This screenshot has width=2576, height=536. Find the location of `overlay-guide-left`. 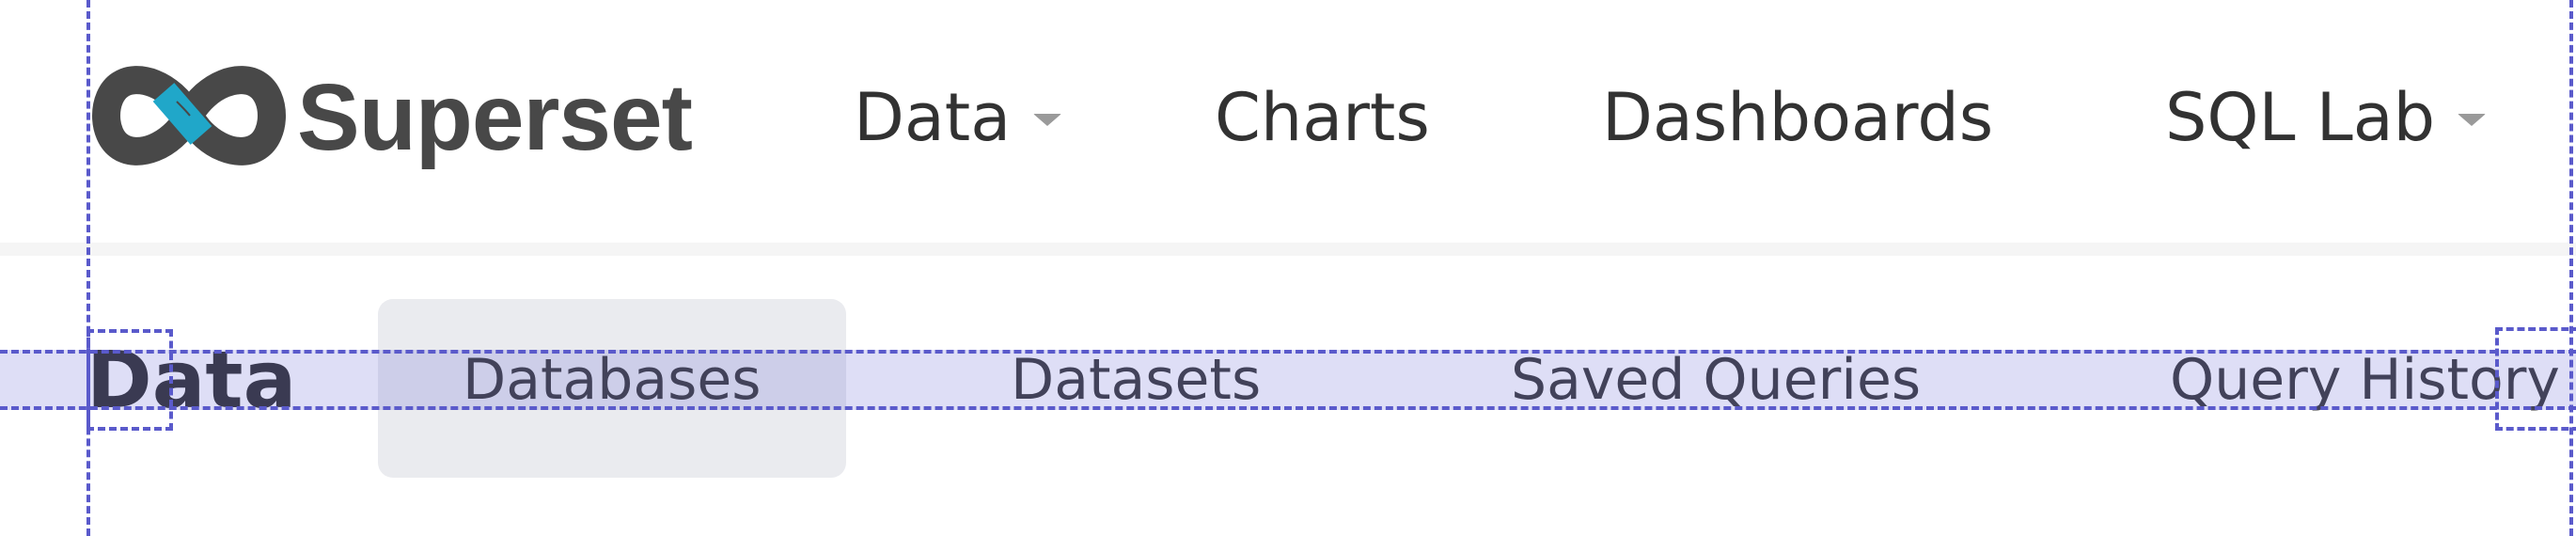

overlay-guide-left is located at coordinates (88, 268).